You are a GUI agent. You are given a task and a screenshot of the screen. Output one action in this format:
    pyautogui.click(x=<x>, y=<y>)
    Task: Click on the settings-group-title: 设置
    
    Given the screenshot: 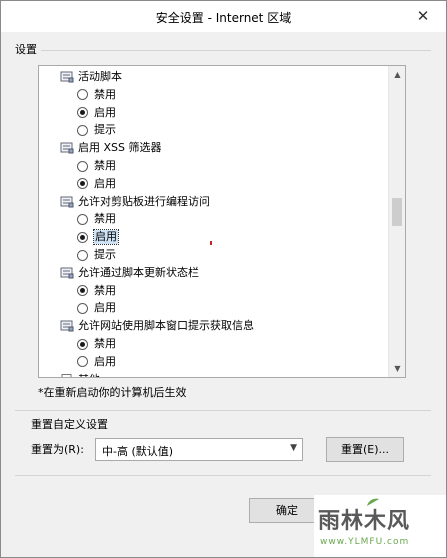 What is the action you would take?
    pyautogui.click(x=26, y=49)
    